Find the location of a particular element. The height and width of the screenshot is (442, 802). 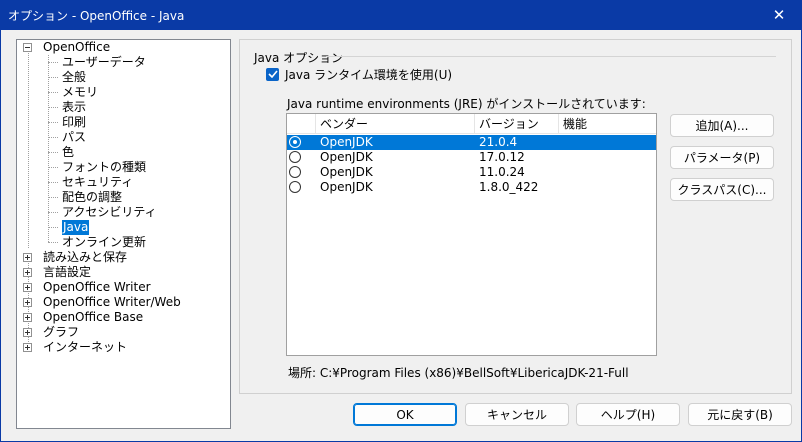

checkmark-icon is located at coordinates (272, 74).